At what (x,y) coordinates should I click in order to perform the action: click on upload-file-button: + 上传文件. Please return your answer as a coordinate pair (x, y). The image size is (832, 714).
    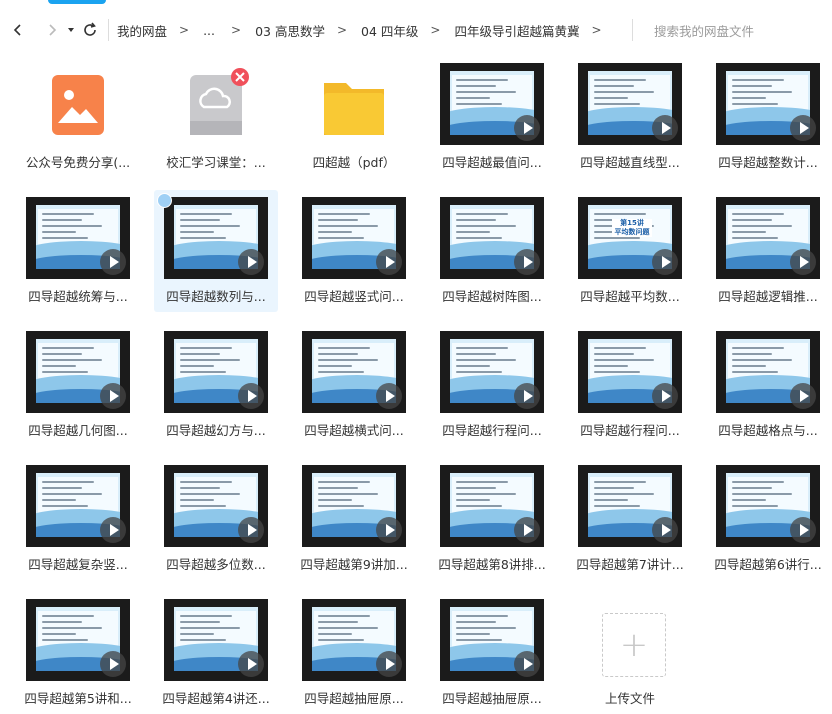
    Looking at the image, I should click on (630, 653).